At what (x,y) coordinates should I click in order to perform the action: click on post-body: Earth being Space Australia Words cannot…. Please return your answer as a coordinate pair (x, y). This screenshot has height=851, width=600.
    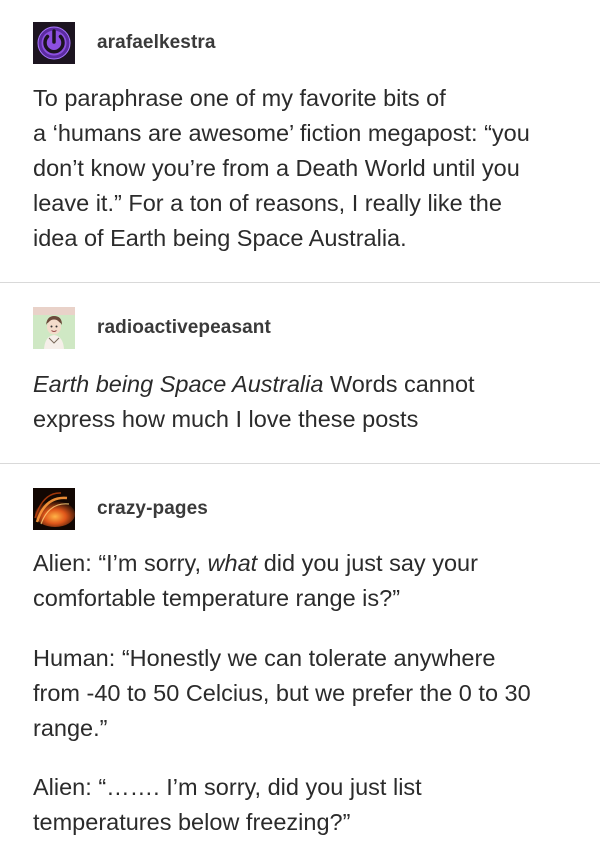
    Looking at the image, I should click on (306, 402).